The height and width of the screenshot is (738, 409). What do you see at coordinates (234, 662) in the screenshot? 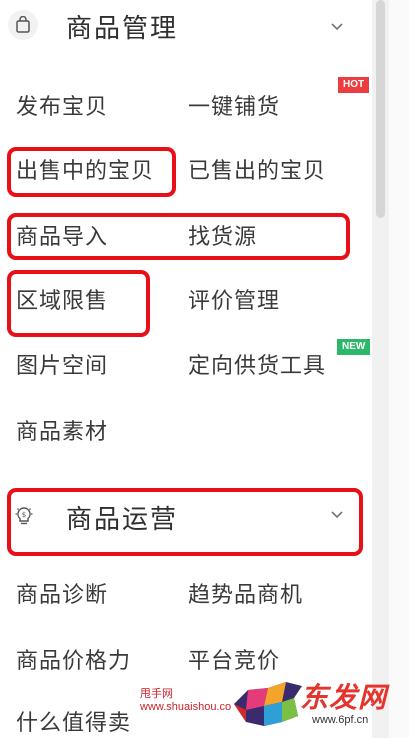
I see `menu-item-platform-bidding: 平台竞价` at bounding box center [234, 662].